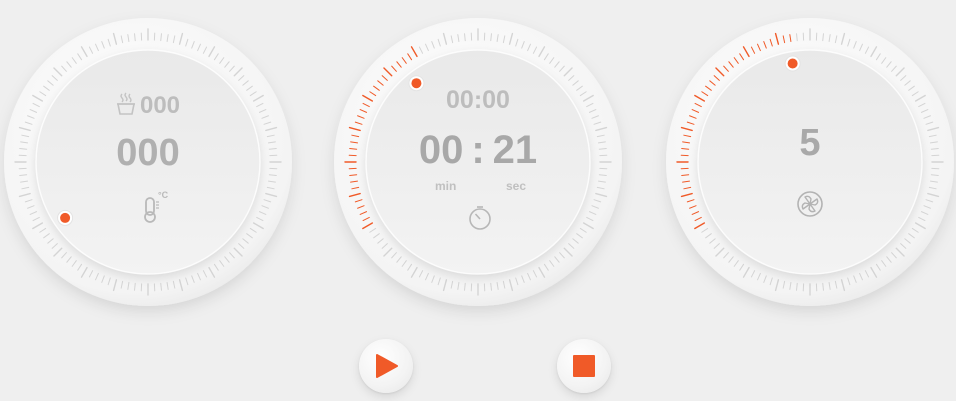 The width and height of the screenshot is (956, 401). What do you see at coordinates (148, 153) in the screenshot?
I see `temperature-value: 000` at bounding box center [148, 153].